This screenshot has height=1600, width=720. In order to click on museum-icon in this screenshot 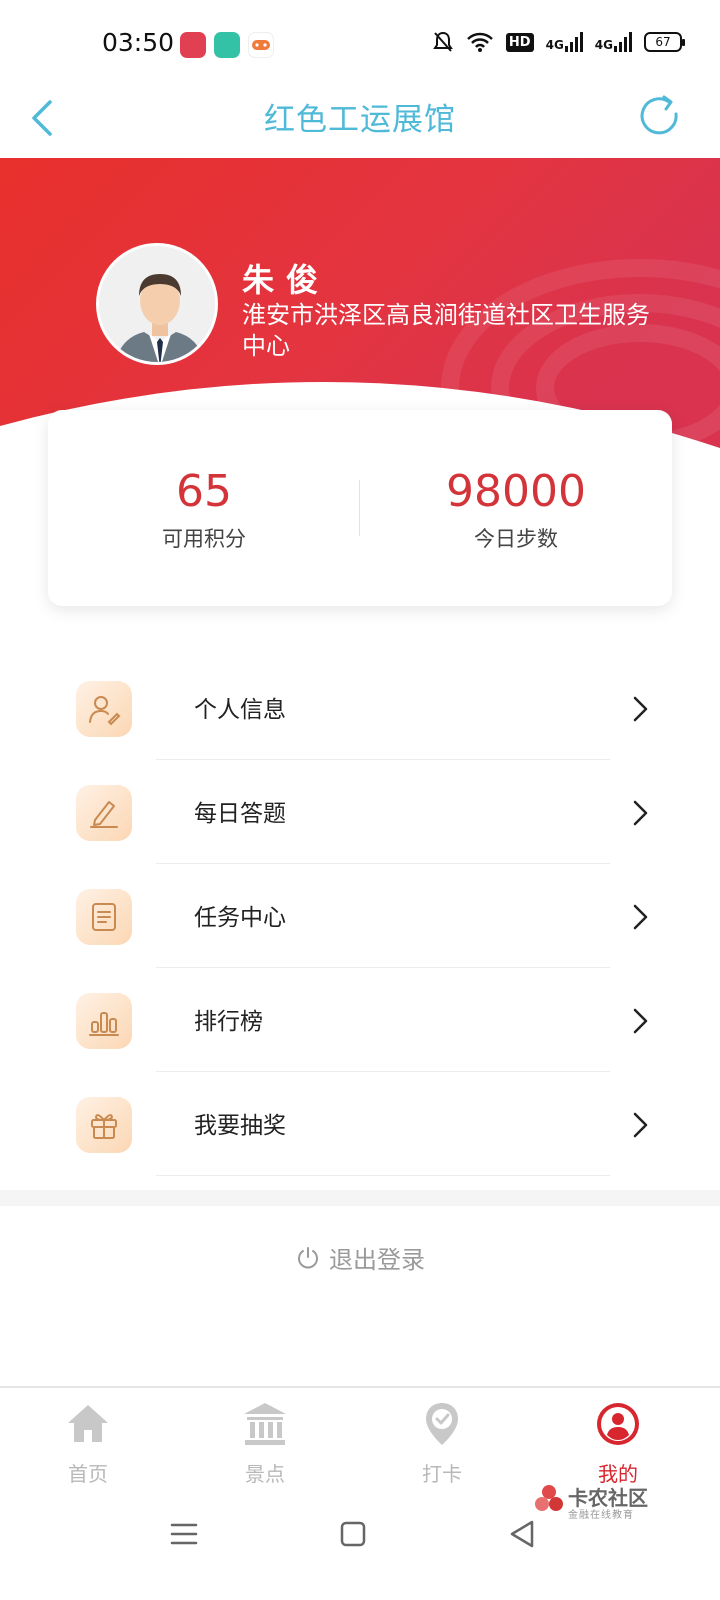, I will do `click(265, 1424)`.